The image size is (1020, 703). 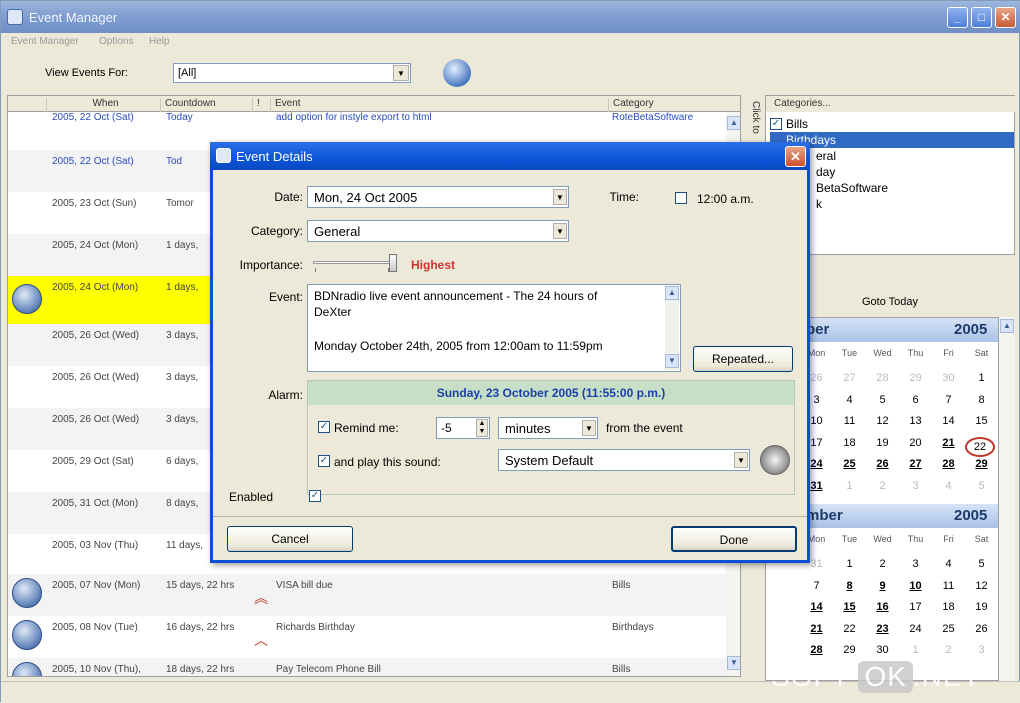 I want to click on column-when: When, so click(x=103, y=105).